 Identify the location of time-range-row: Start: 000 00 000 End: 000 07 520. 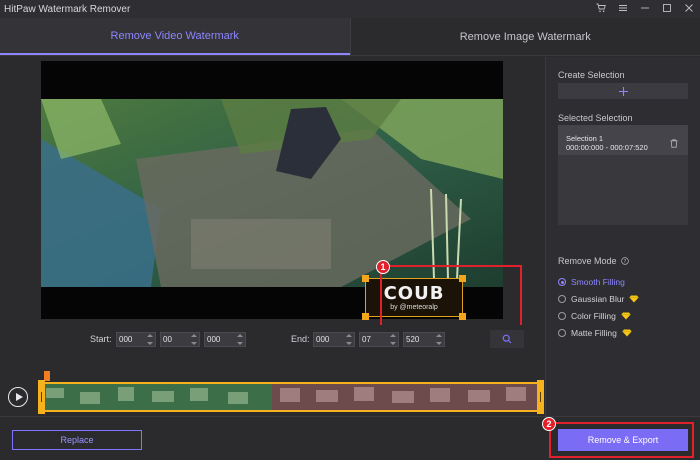
(272, 339).